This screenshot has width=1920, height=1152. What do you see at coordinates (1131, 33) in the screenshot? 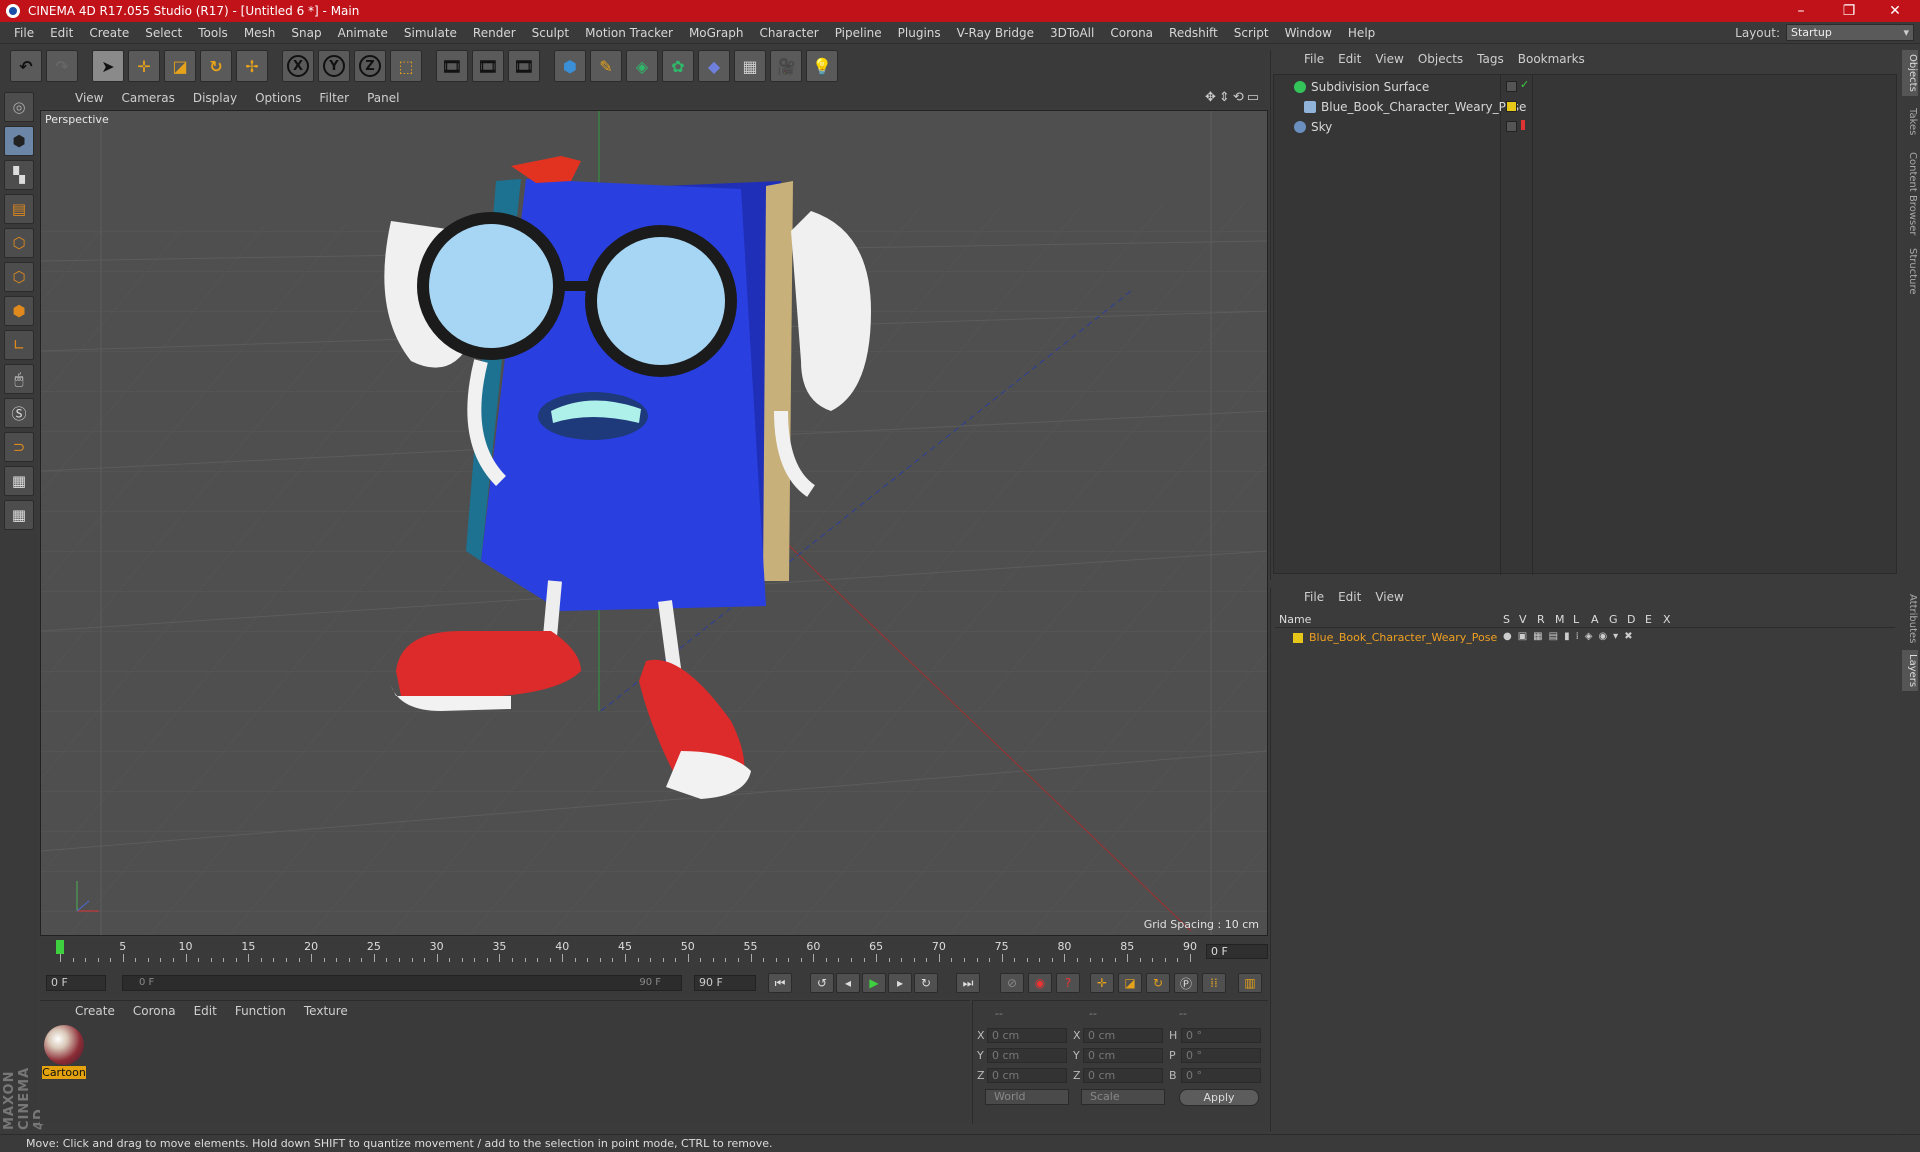
I see `menu-corona: Corona` at bounding box center [1131, 33].